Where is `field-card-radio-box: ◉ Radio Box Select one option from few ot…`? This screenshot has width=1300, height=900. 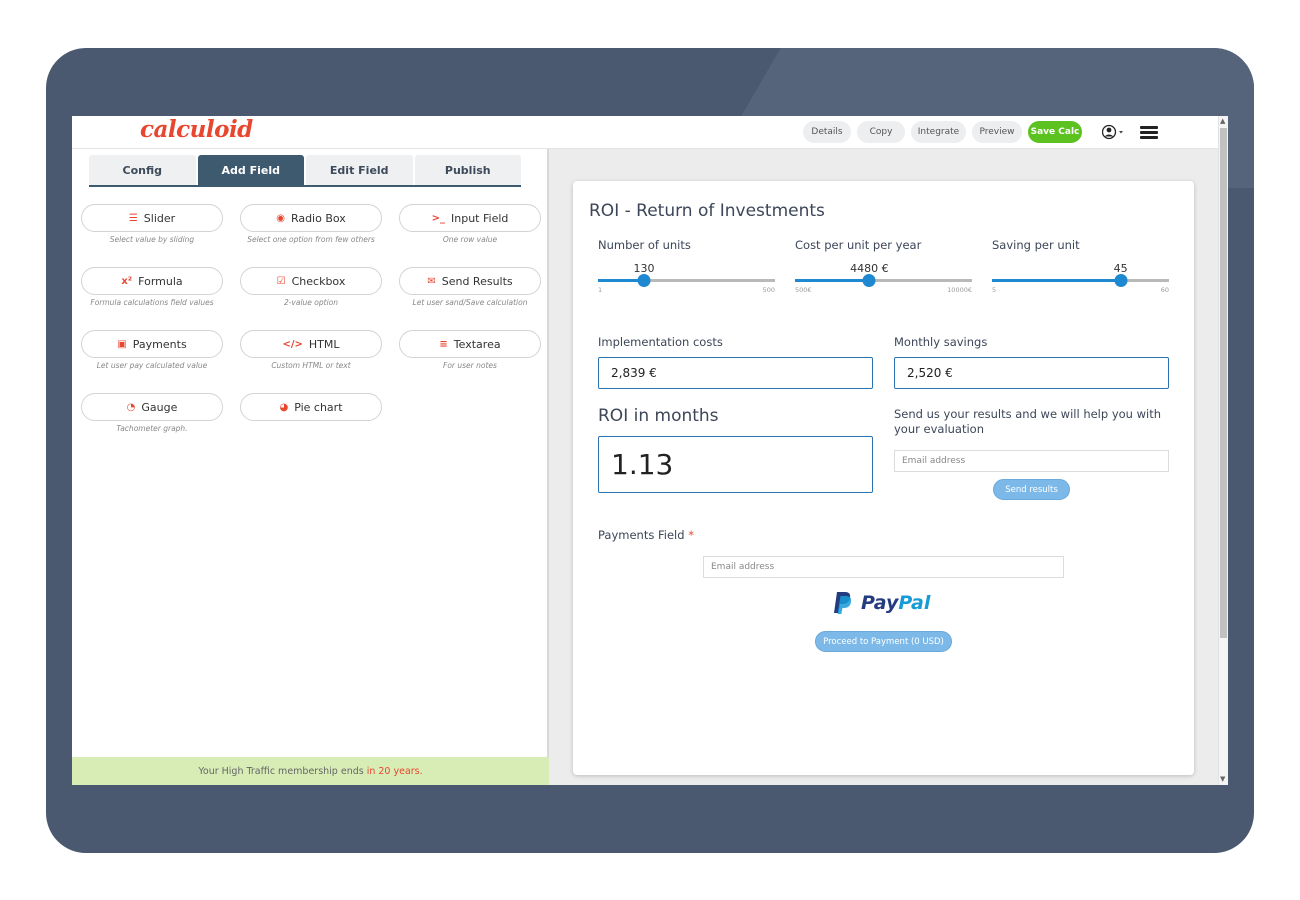
field-card-radio-box: ◉ Radio Box Select one option from few ot… is located at coordinates (311, 224).